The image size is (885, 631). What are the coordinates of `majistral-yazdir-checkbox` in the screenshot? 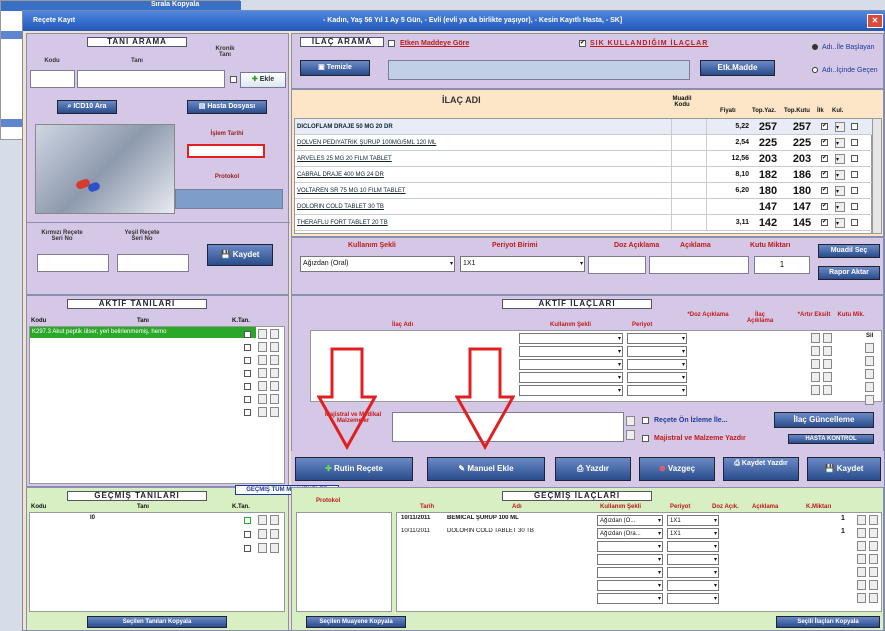 It's located at (645, 438).